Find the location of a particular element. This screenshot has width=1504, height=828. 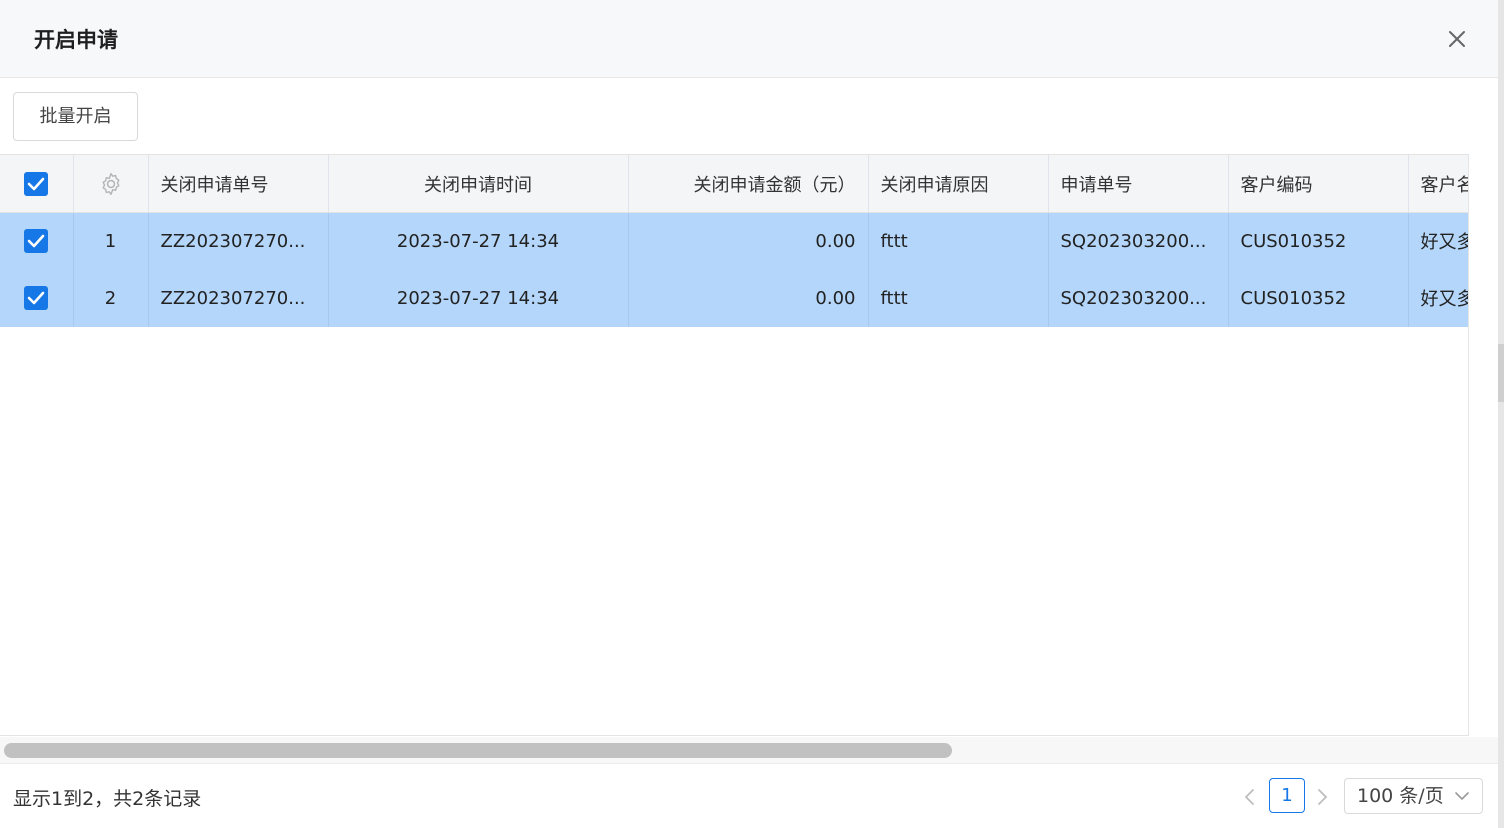

vertical-scrollbar is located at coordinates (1483, 474).